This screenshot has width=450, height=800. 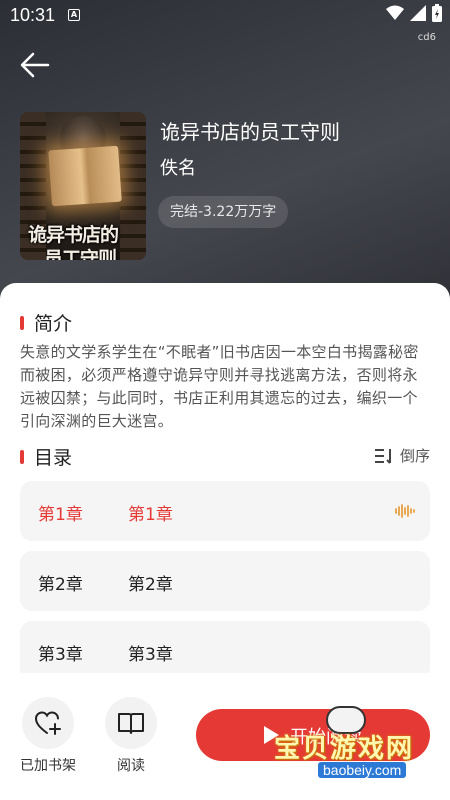 I want to click on reverse-order-label: 倒序, so click(x=414, y=456).